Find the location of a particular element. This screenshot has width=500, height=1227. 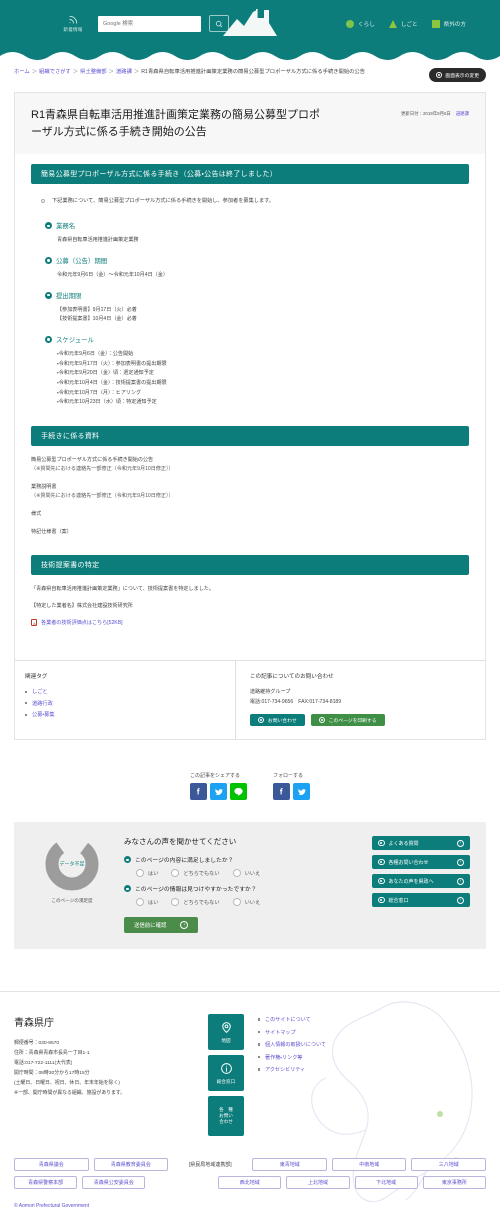

nav-item-kengai: 県外の方 is located at coordinates (448, 23).